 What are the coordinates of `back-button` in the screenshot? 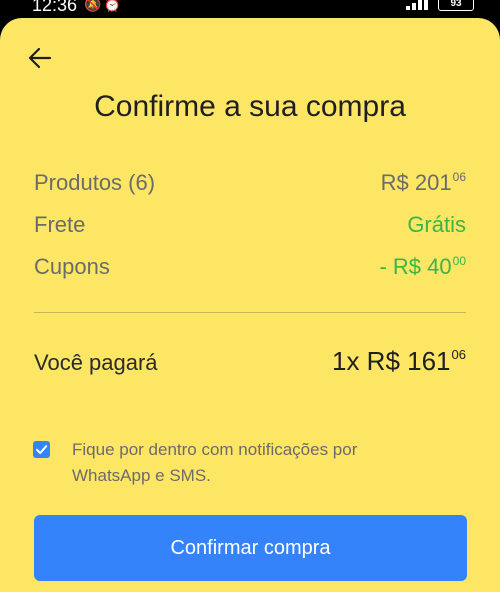 It's located at (40, 58).